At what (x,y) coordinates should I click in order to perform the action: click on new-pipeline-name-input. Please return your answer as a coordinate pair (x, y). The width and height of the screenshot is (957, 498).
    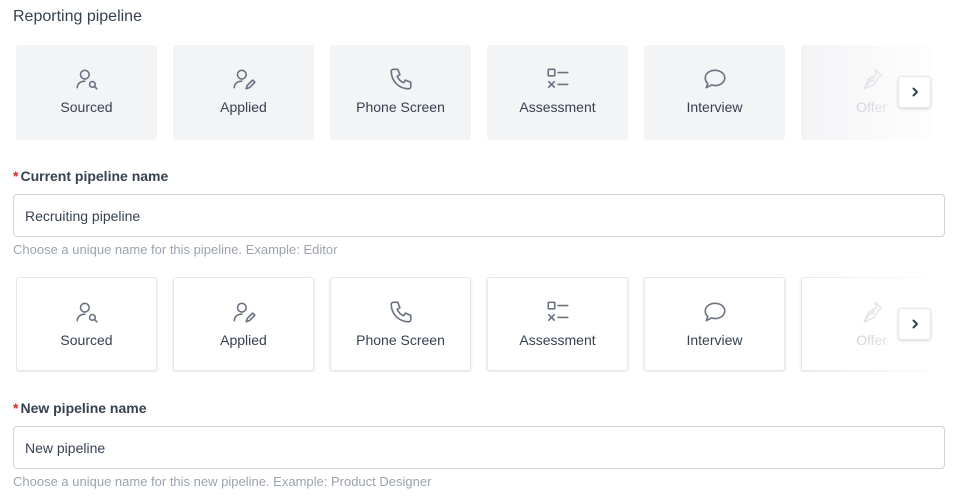
    Looking at the image, I should click on (479, 447).